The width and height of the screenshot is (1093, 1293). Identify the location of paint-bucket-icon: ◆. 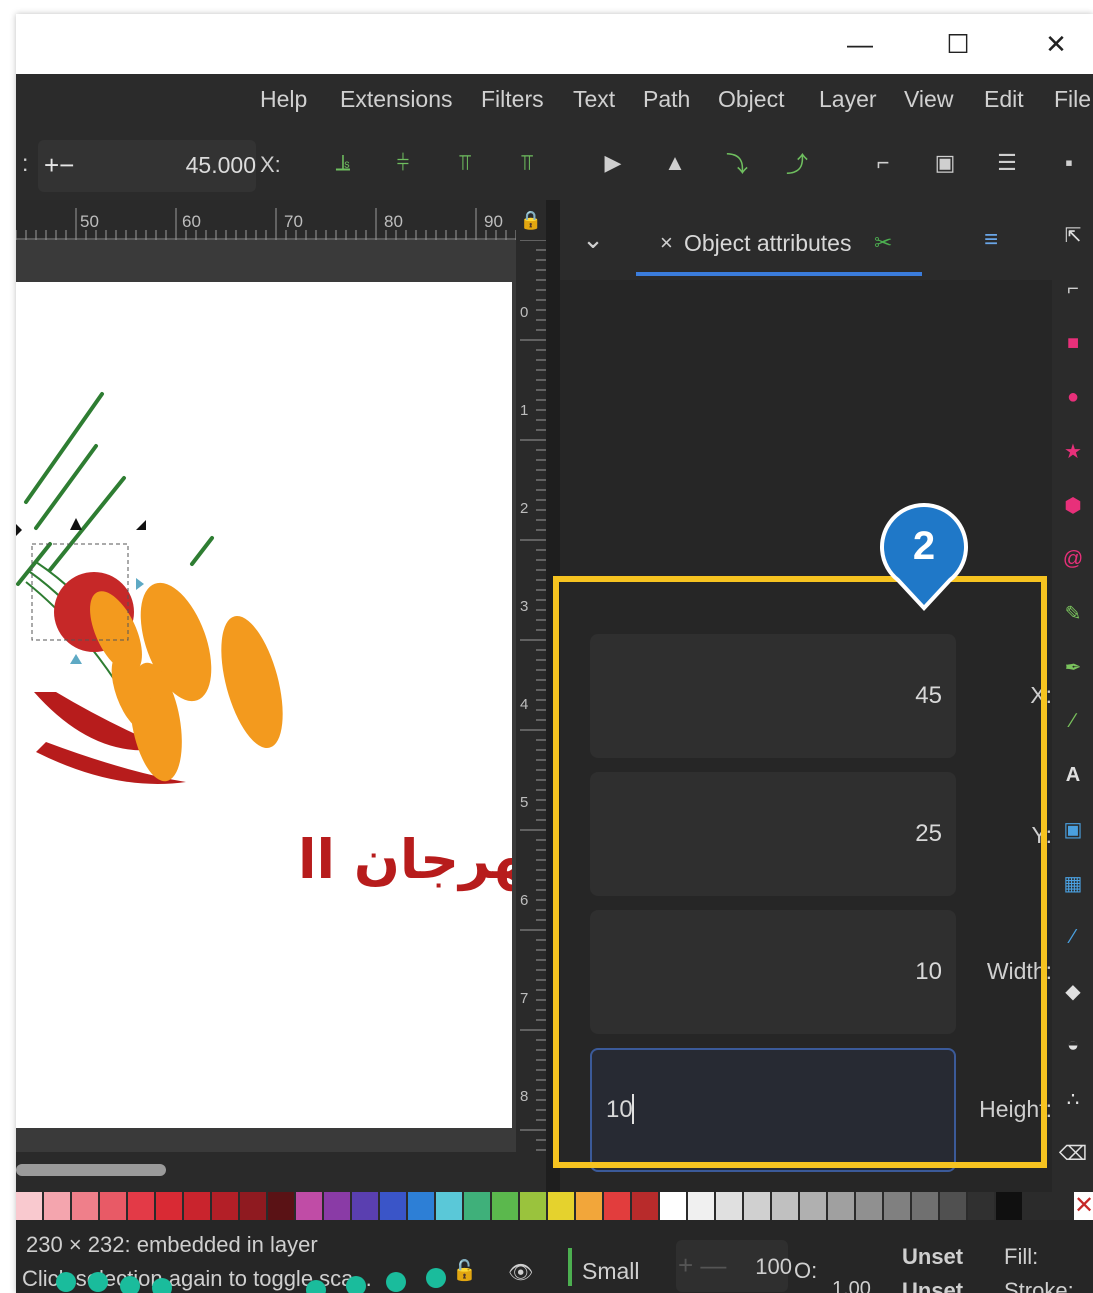
(1073, 991).